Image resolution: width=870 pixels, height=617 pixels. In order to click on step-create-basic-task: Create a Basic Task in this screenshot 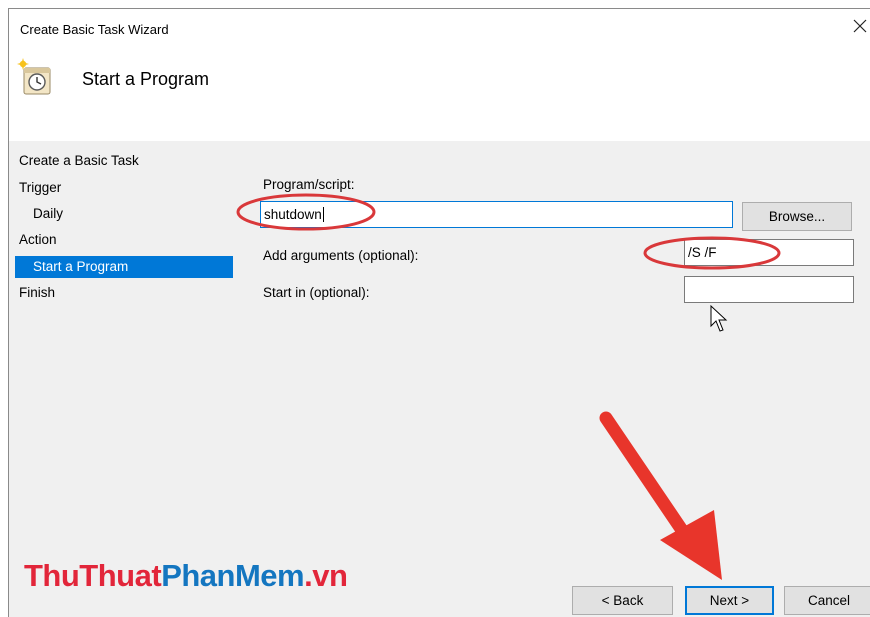, I will do `click(79, 160)`.